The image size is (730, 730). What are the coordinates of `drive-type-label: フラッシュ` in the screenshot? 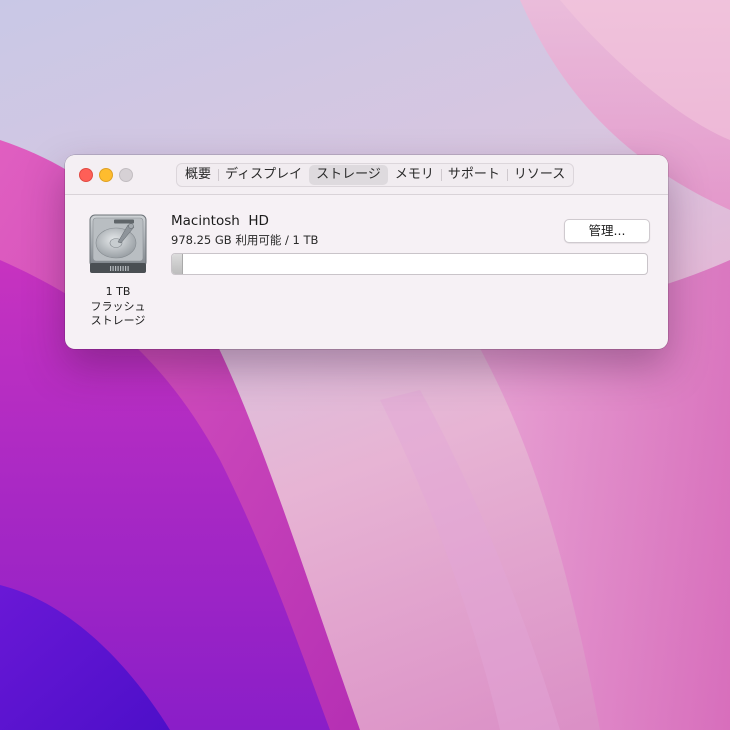 It's located at (118, 306).